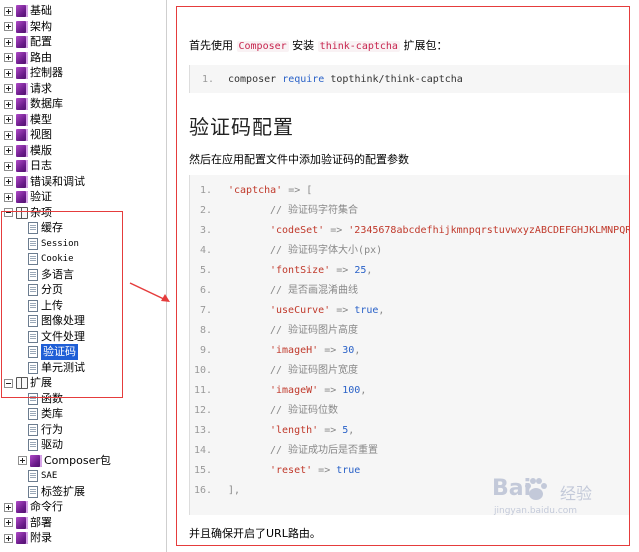  Describe the element at coordinates (318, 390) in the screenshot. I see `code-text: 'imageW' => 100,` at that location.